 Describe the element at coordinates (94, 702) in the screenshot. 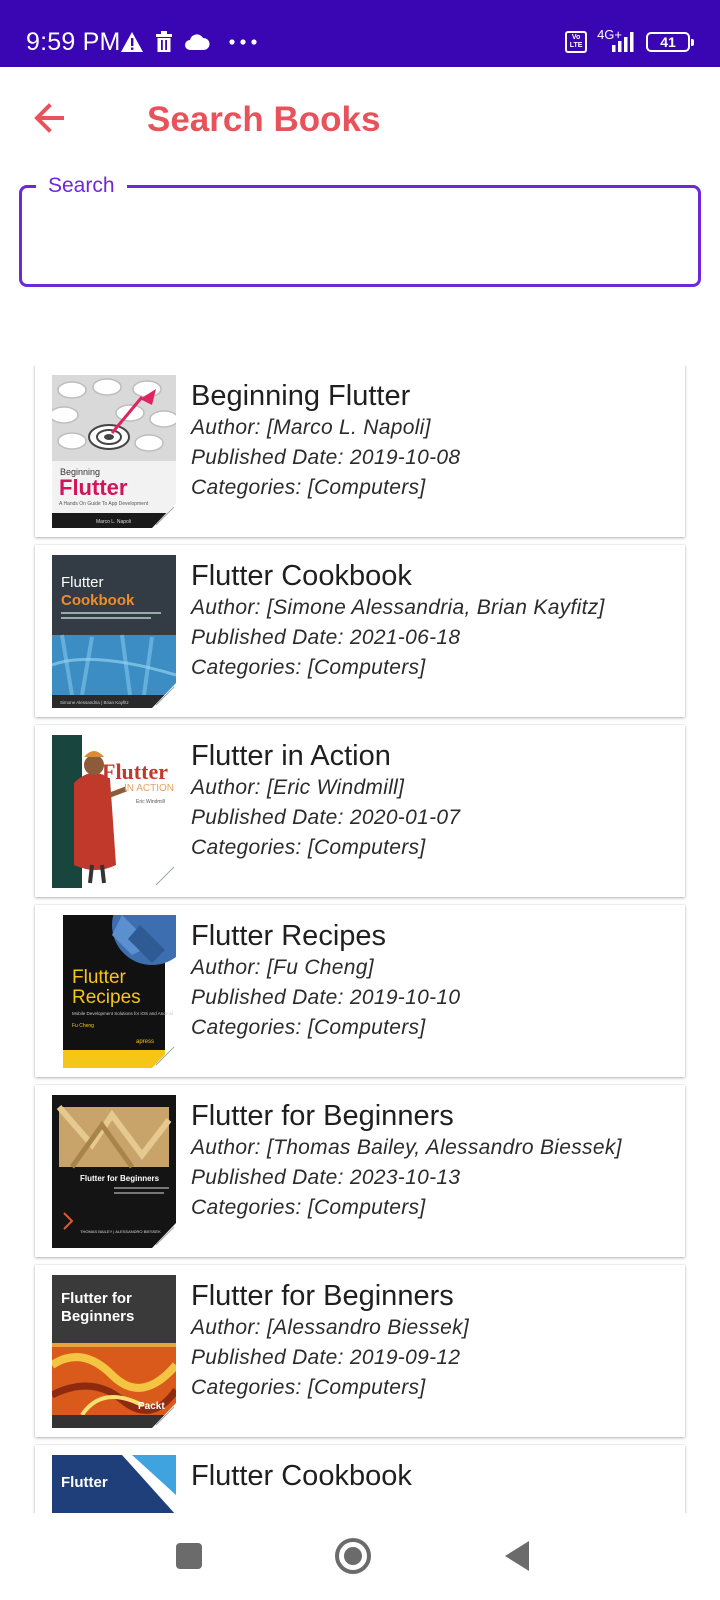

I see `cover-text: Simone Alessandria | Brian Kayfitz` at that location.